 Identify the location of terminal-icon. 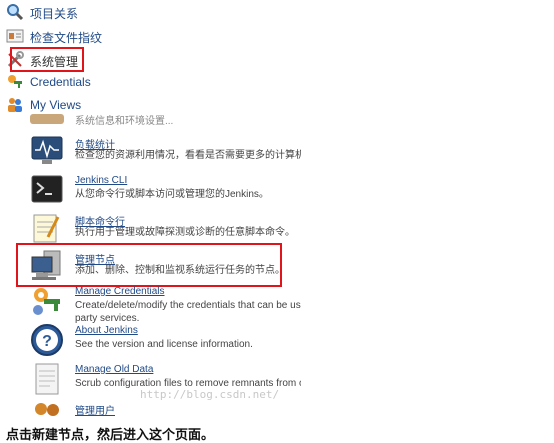
(47, 190).